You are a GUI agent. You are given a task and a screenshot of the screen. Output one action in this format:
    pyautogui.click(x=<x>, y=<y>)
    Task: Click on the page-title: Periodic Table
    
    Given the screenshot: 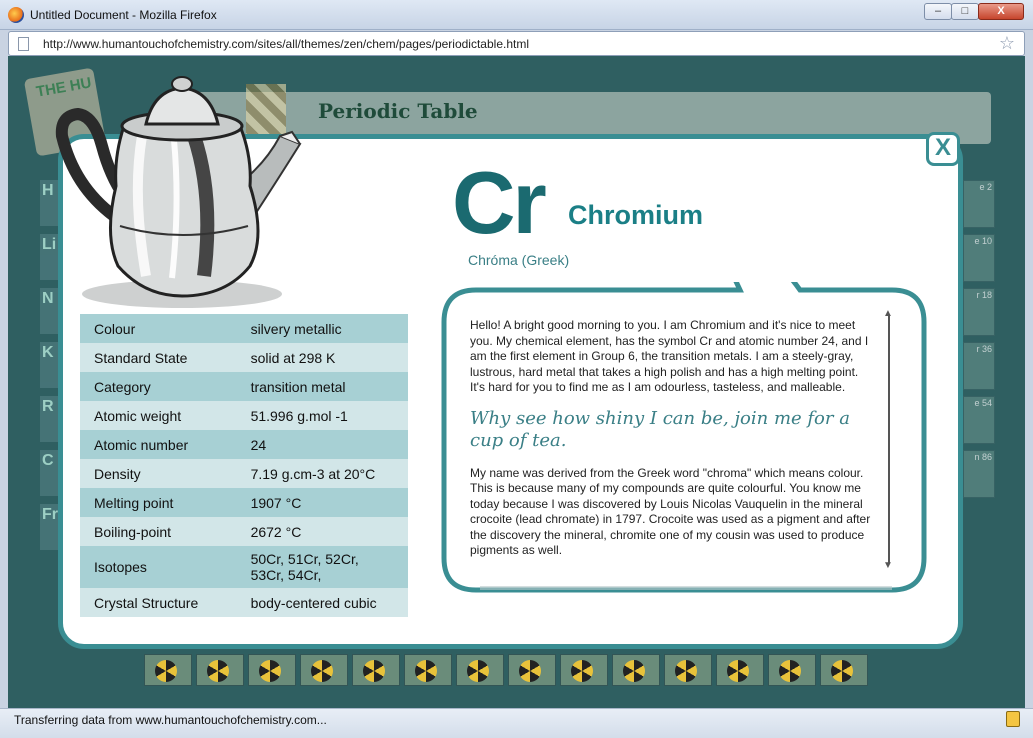 What is the action you would take?
    pyautogui.click(x=398, y=111)
    